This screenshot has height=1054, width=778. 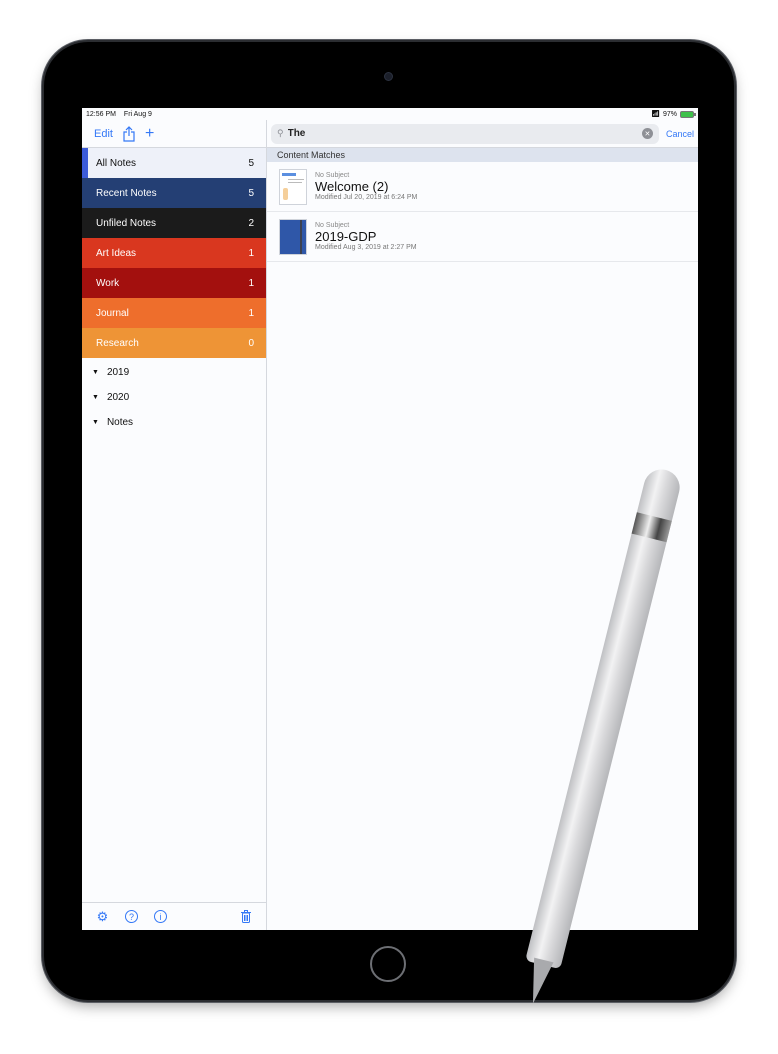 What do you see at coordinates (112, 313) in the screenshot?
I see `notebook-label: Journal` at bounding box center [112, 313].